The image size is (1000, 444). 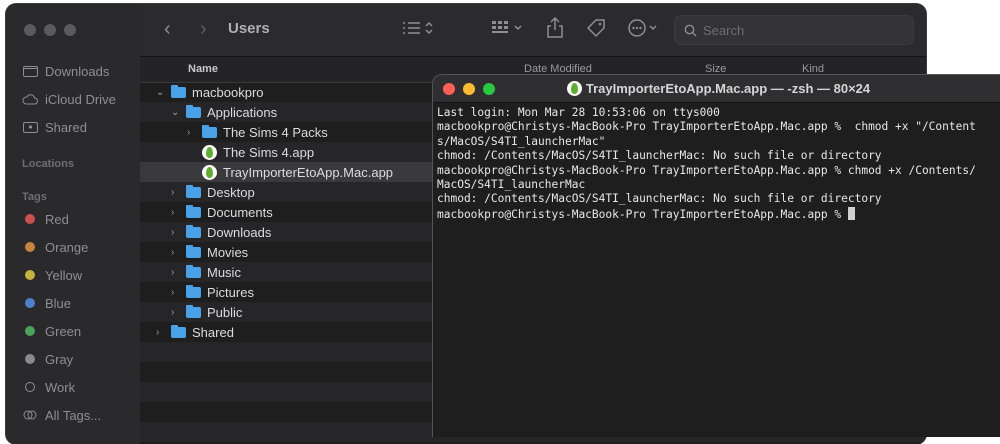 I want to click on sidebar-tag-yellow: Yellow, so click(x=52, y=275).